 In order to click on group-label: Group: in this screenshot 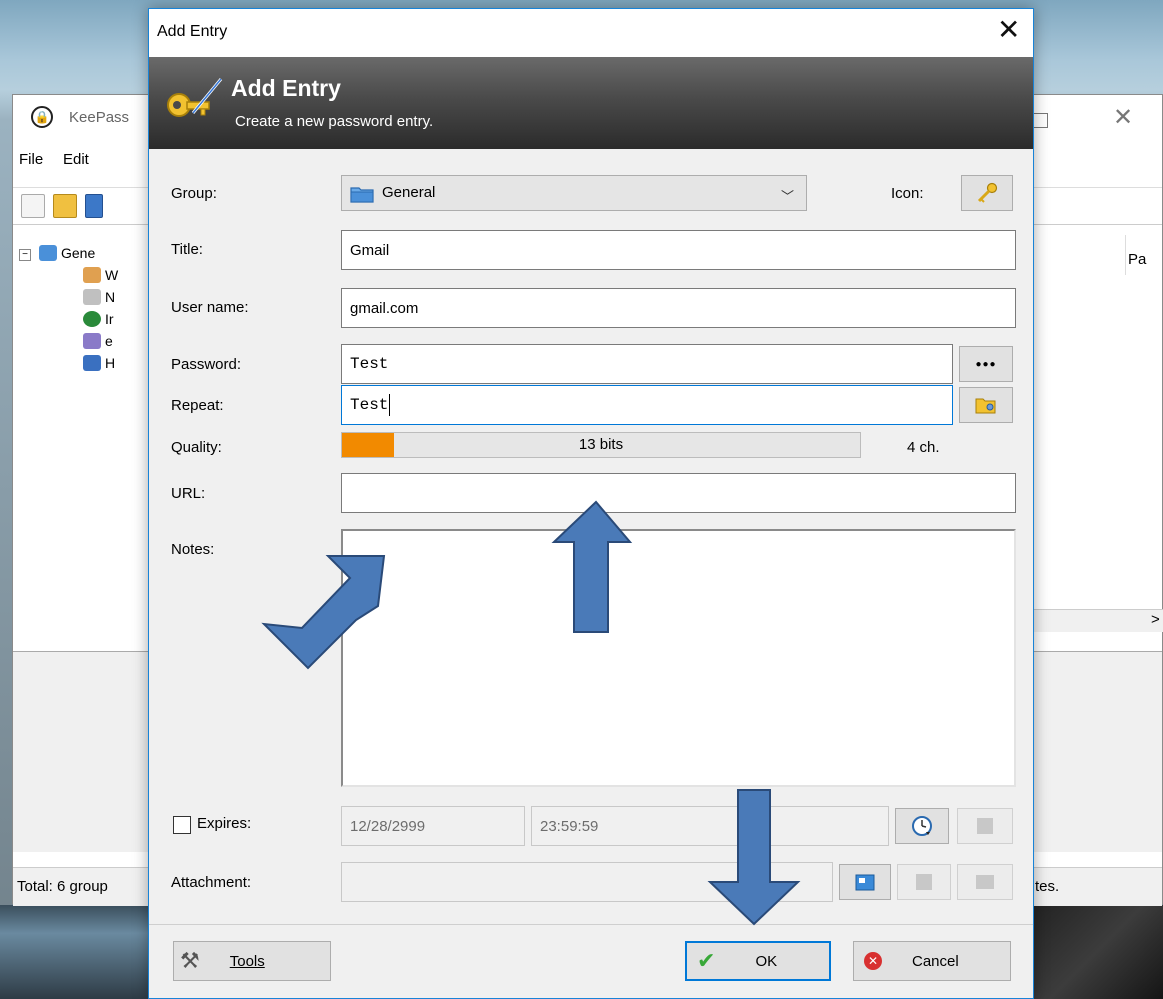, I will do `click(194, 193)`.